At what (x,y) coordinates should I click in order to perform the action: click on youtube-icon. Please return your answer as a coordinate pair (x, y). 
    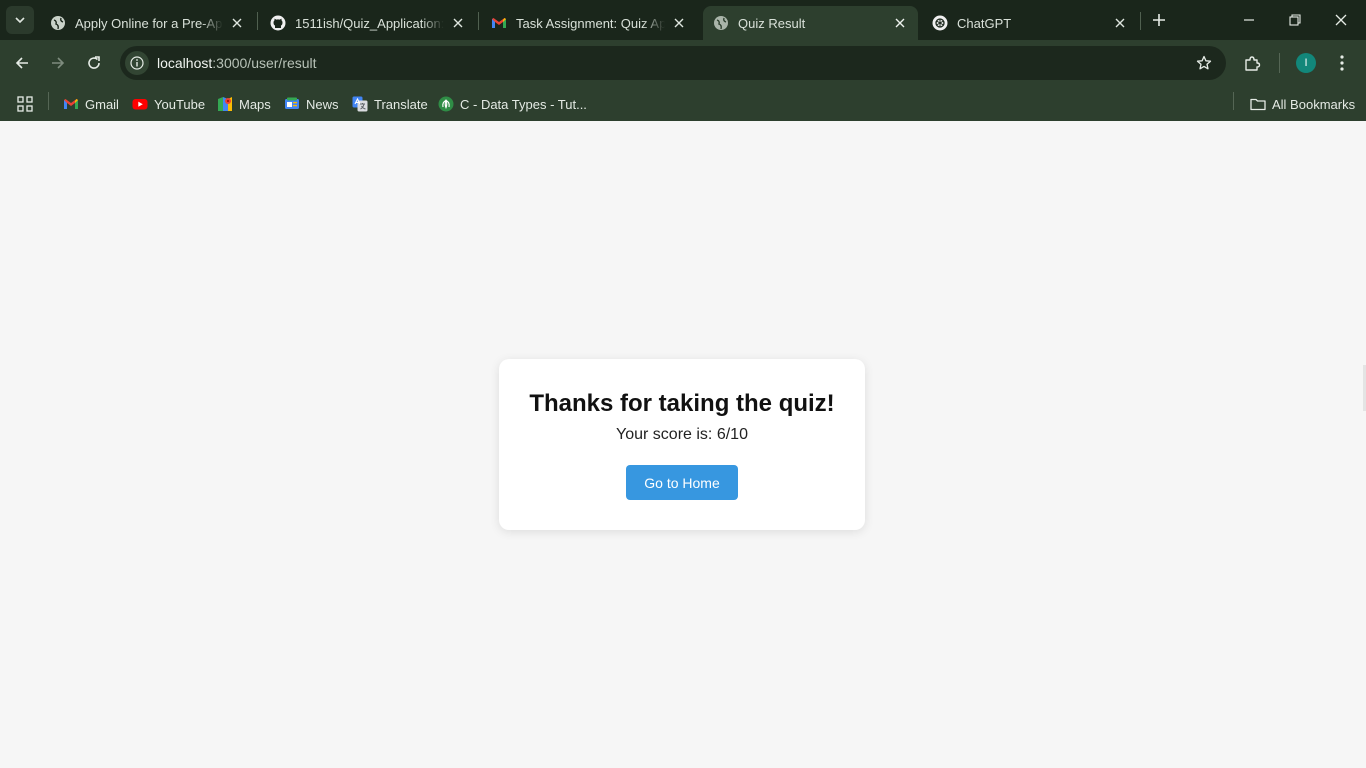
    Looking at the image, I should click on (140, 104).